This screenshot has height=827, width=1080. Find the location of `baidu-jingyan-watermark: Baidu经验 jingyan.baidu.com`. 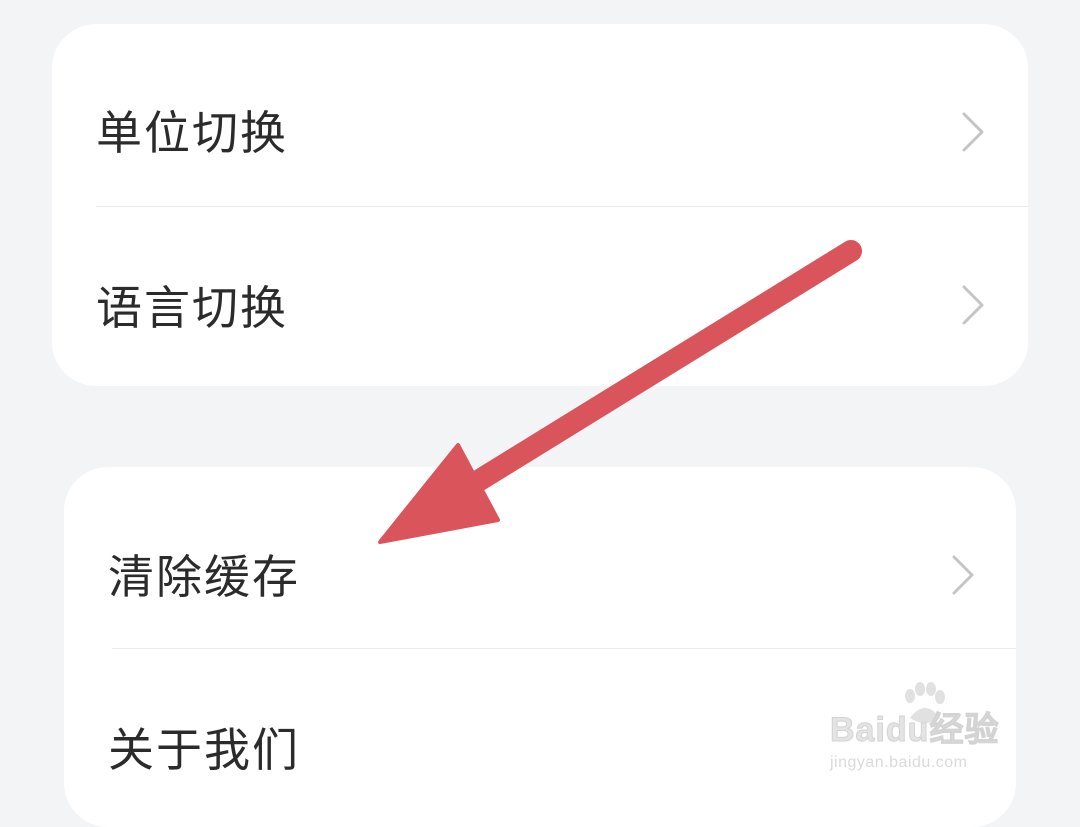

baidu-jingyan-watermark: Baidu经验 jingyan.baidu.com is located at coordinates (929, 732).